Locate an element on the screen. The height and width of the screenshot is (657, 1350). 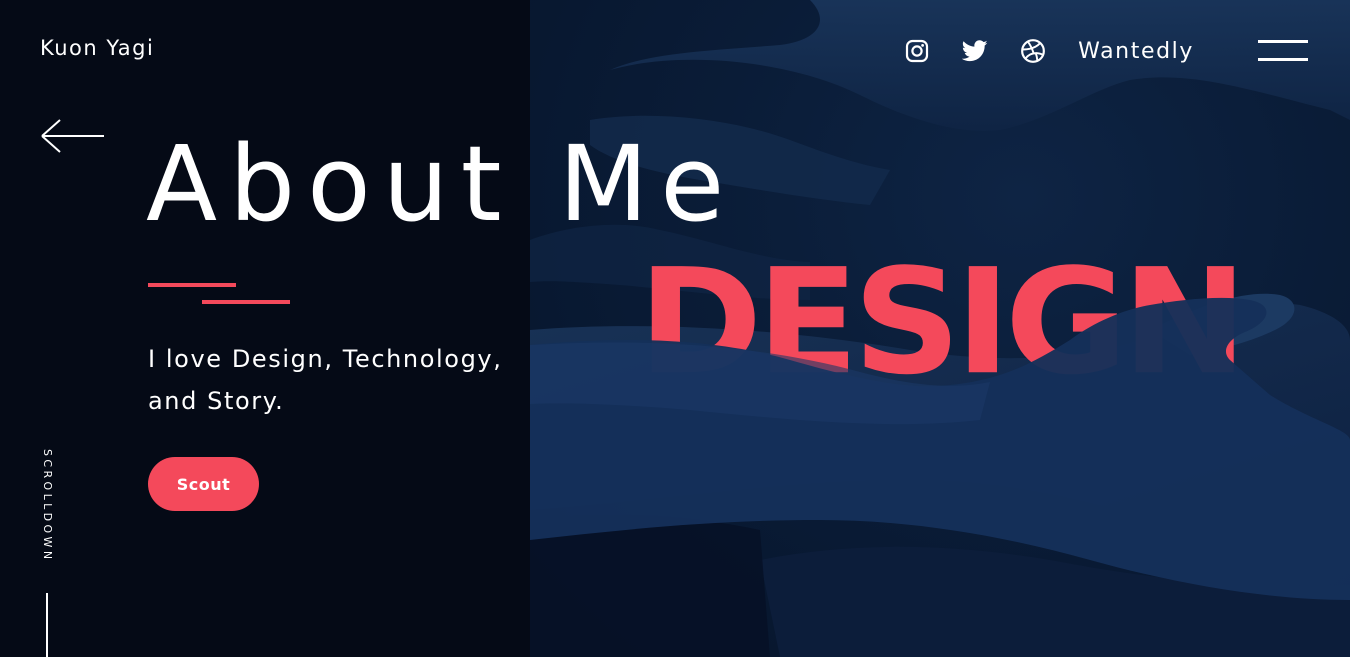
twitter-link is located at coordinates (975, 51).